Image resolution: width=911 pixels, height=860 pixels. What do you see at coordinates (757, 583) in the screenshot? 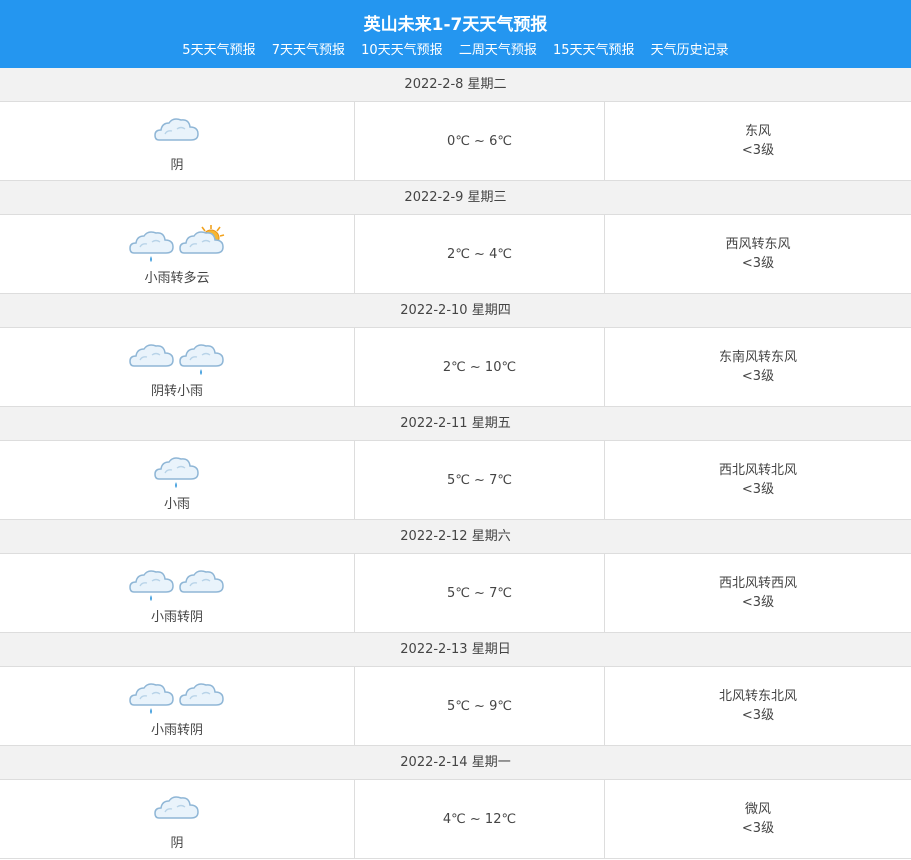
I see `wind-direction: 西北风转西风` at bounding box center [757, 583].